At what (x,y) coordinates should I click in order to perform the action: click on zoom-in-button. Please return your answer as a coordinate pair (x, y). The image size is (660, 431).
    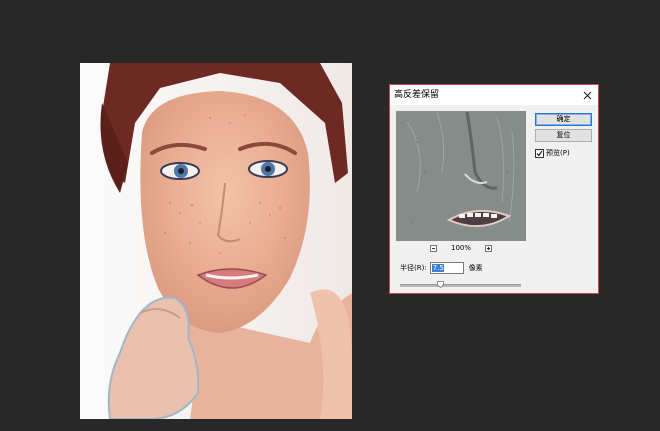
    Looking at the image, I should click on (488, 248).